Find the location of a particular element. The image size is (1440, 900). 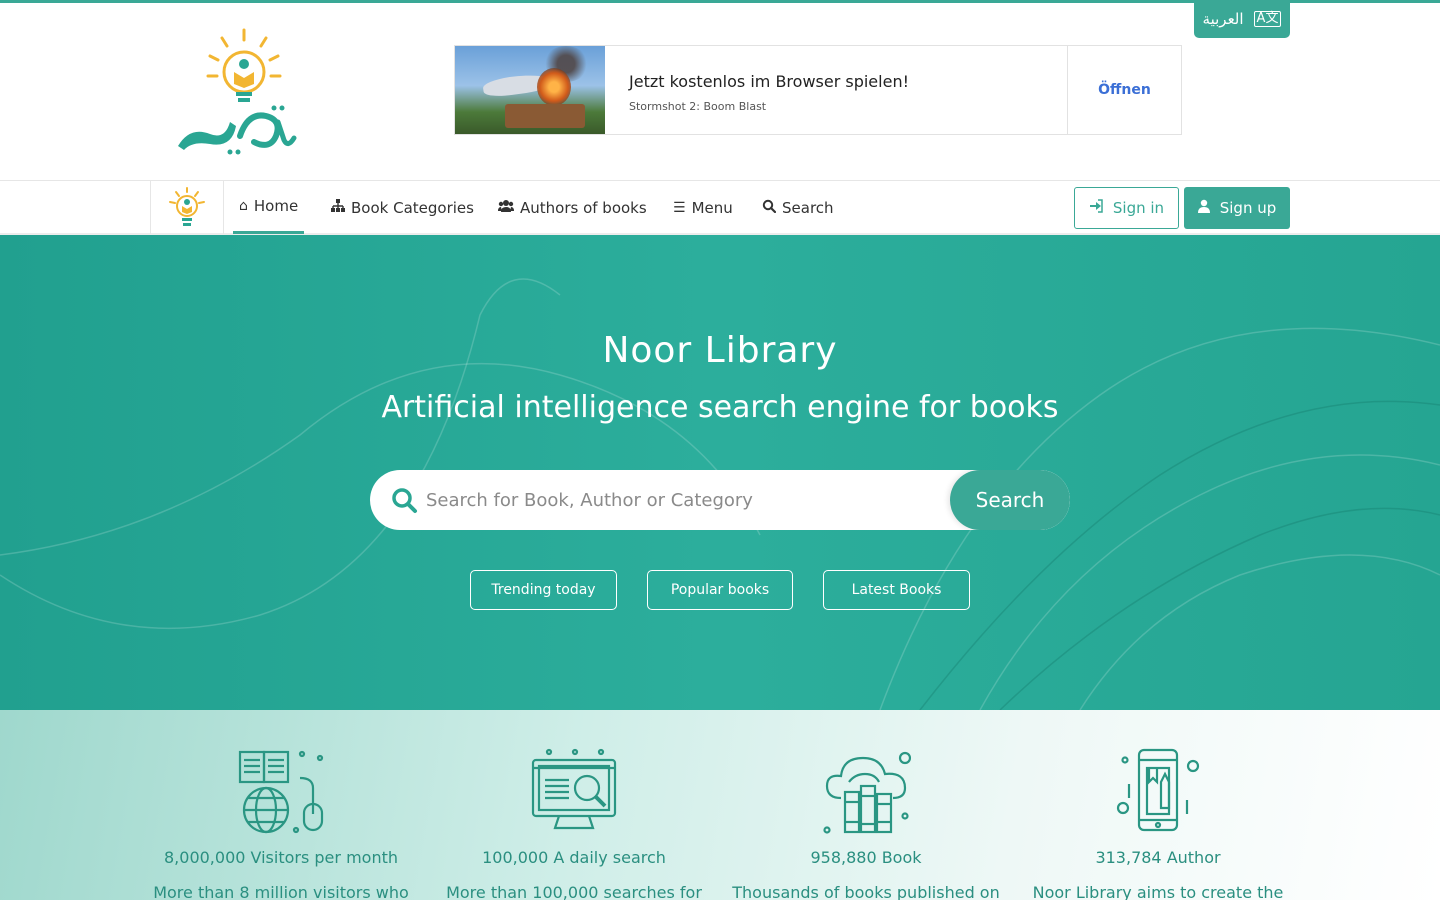

globe-book-icon is located at coordinates (281, 791).